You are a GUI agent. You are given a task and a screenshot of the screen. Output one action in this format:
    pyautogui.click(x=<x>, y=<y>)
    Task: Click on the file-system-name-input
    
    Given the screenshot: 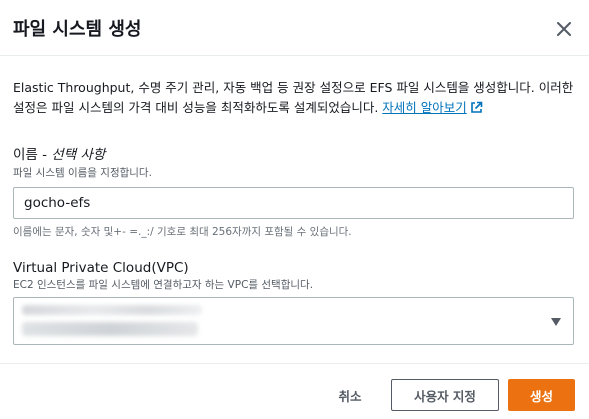 What is the action you would take?
    pyautogui.click(x=293, y=203)
    